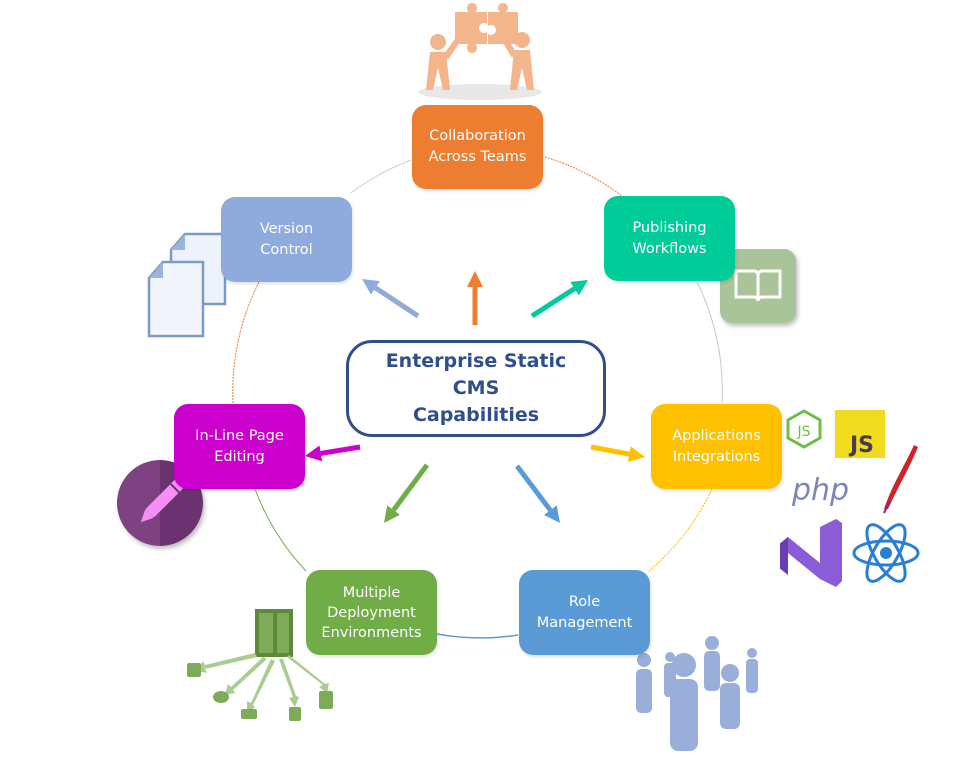  What do you see at coordinates (333, 453) in the screenshot?
I see `arrow-to-editing` at bounding box center [333, 453].